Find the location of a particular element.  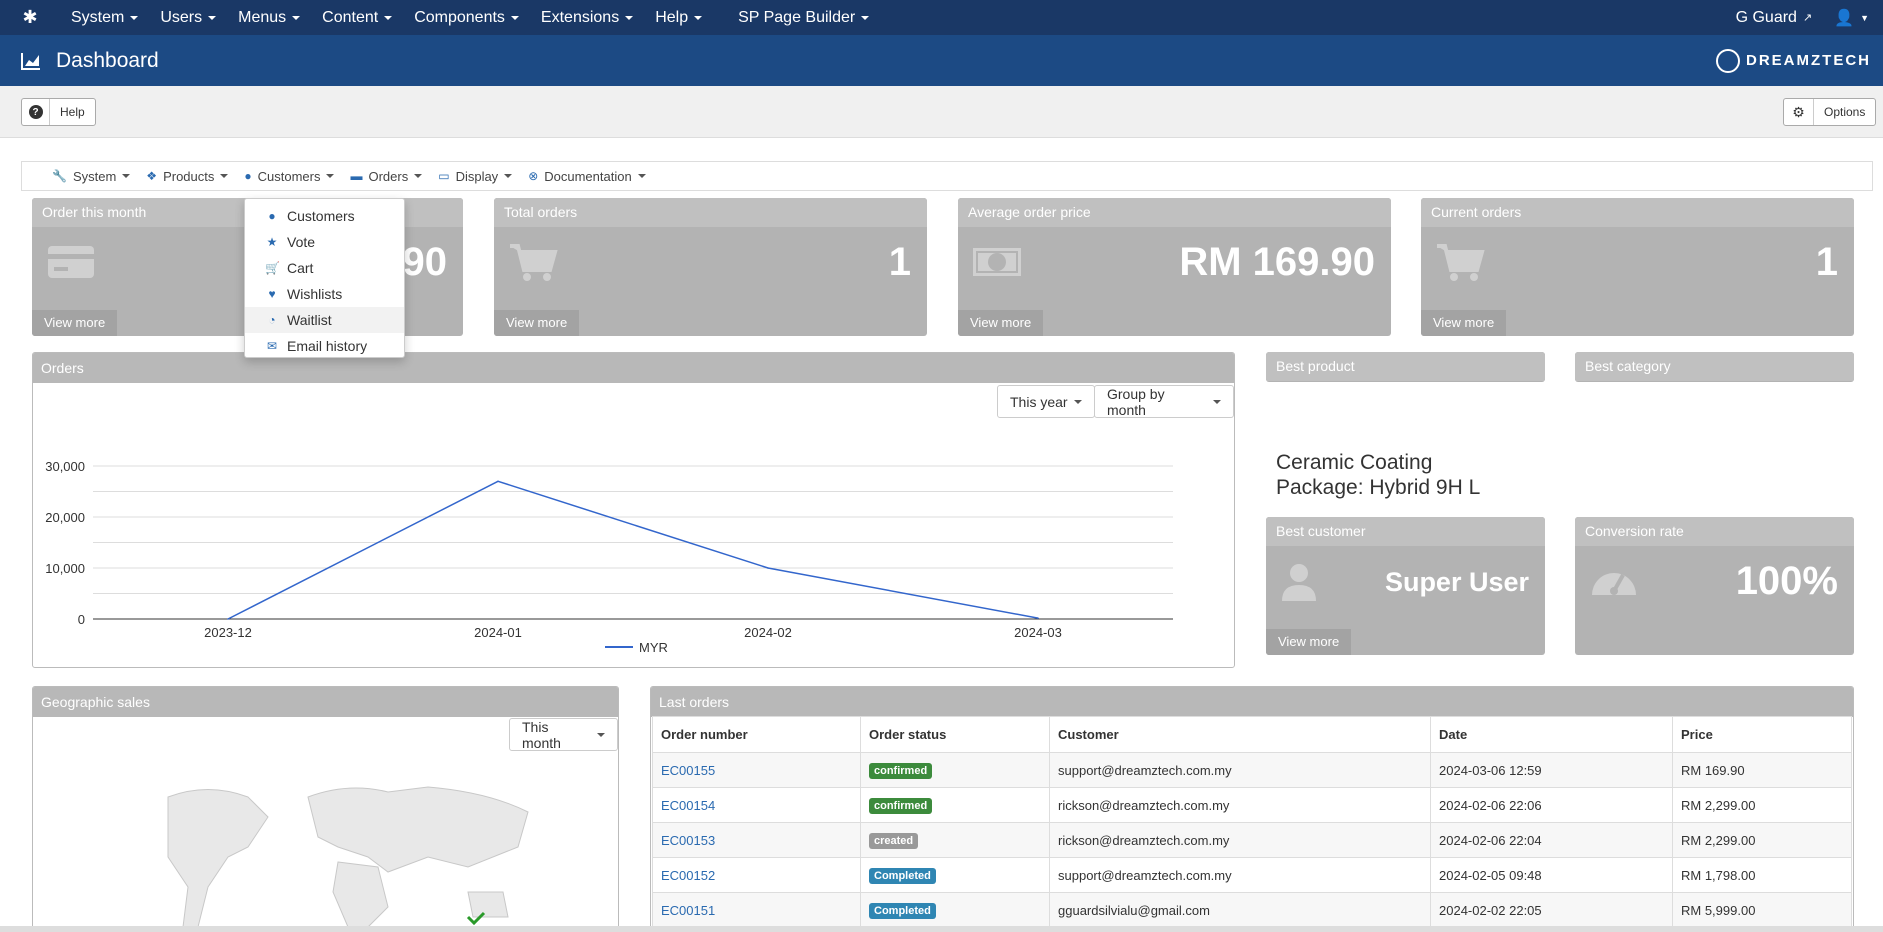

menu-content: Content is located at coordinates (357, 18).